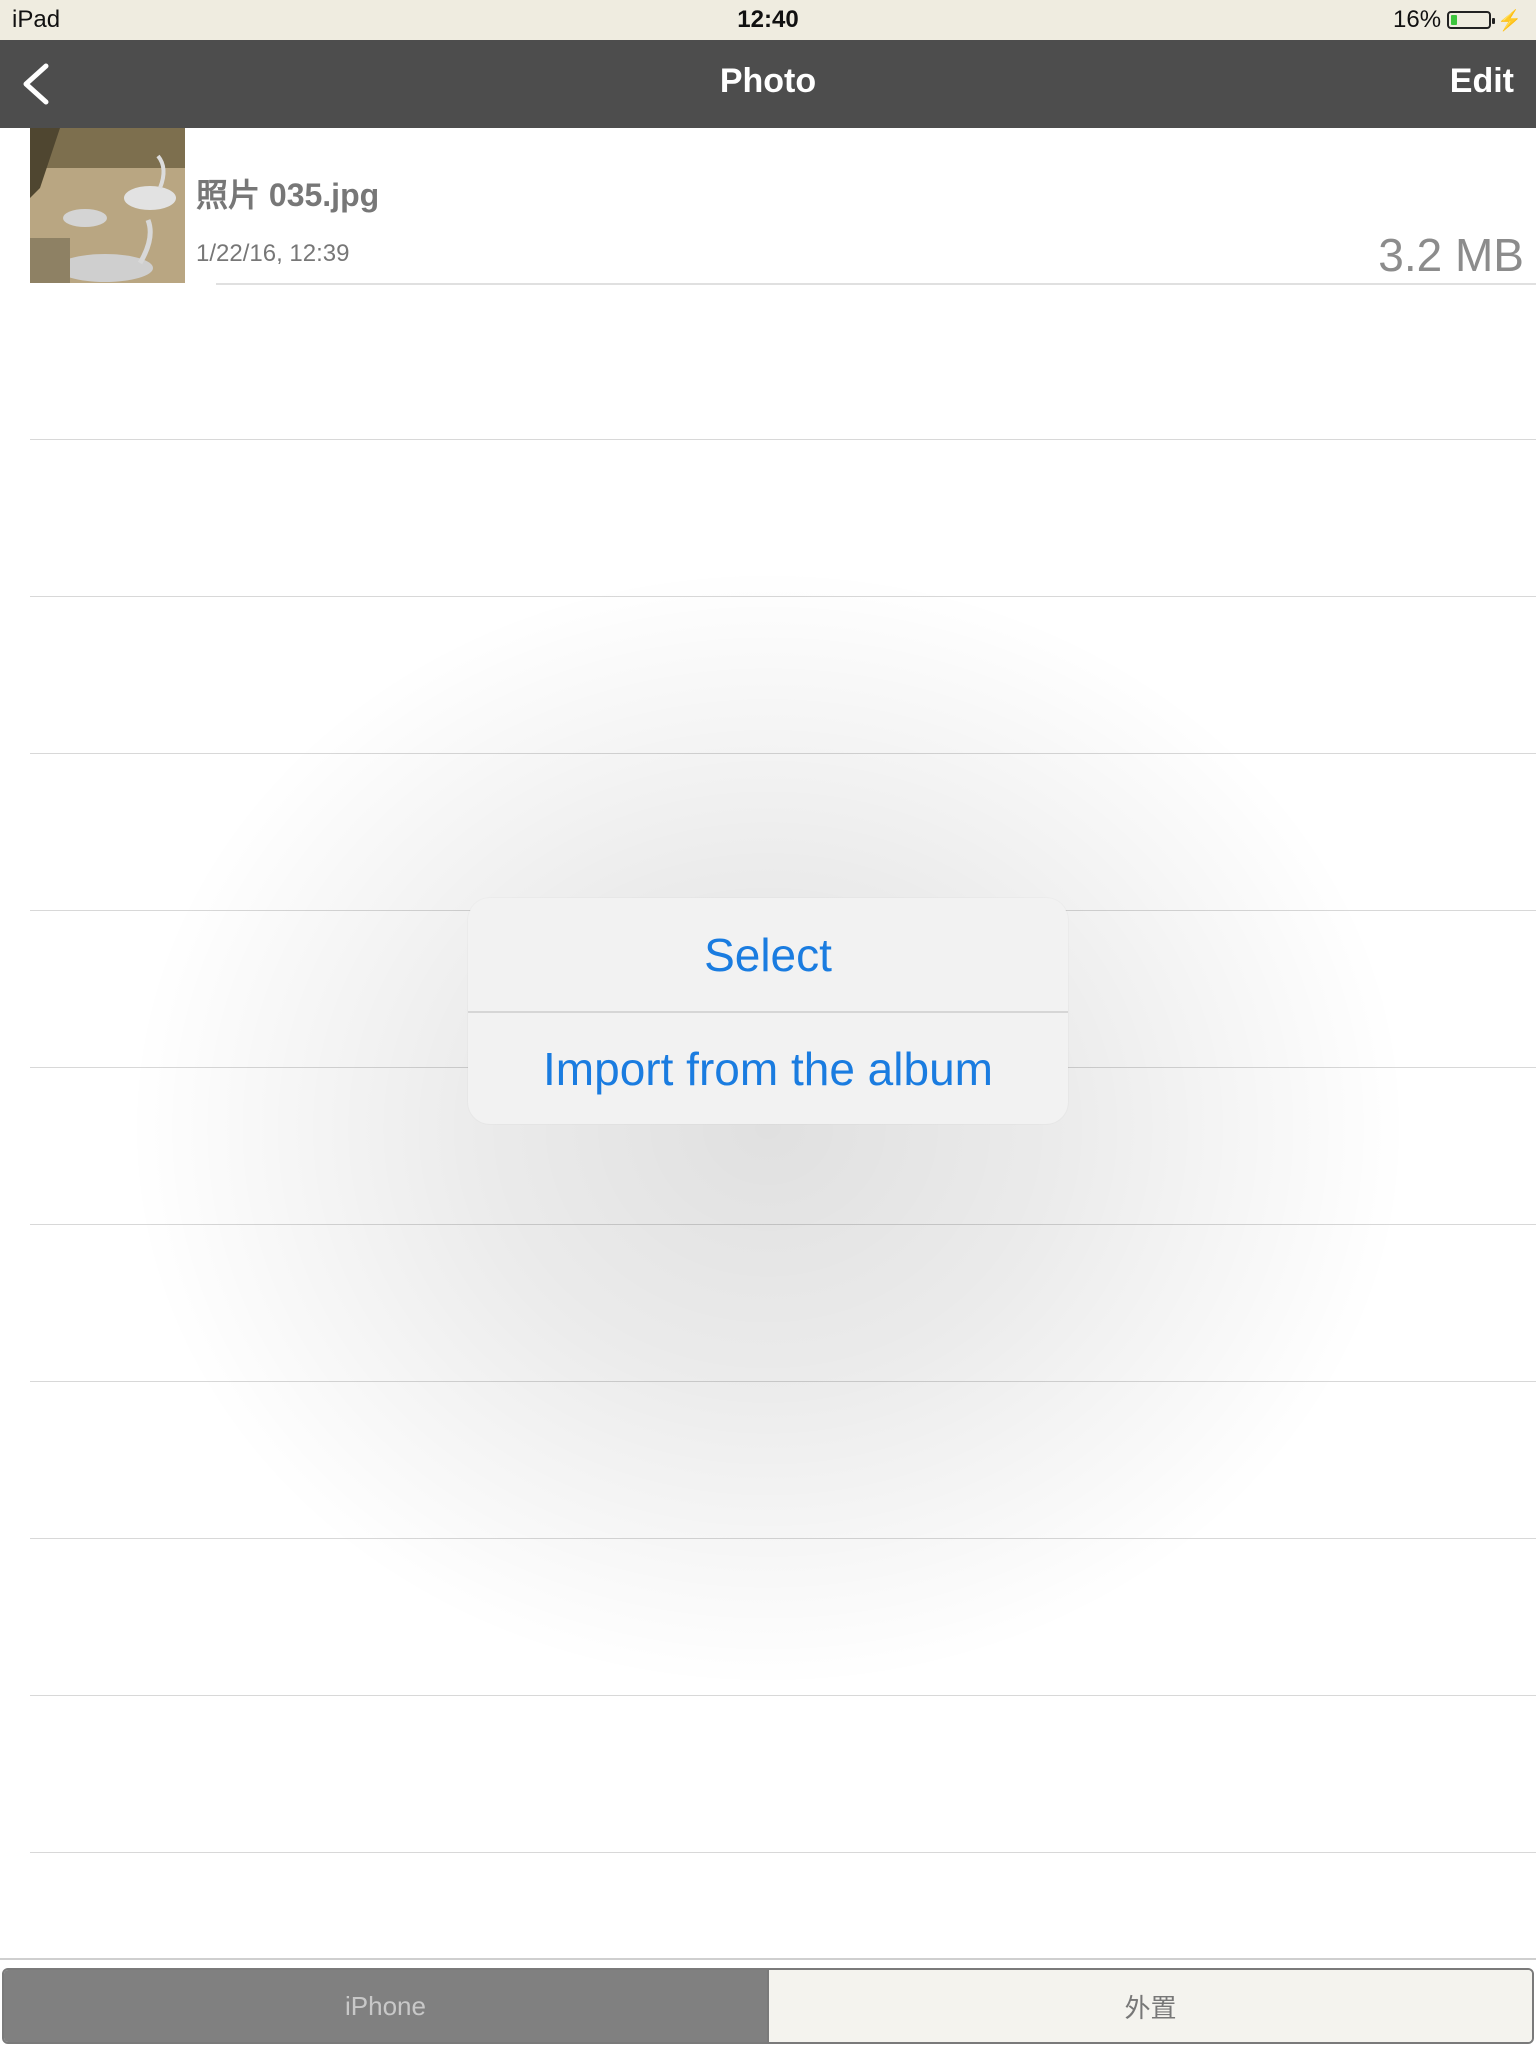 The width and height of the screenshot is (1536, 2048). What do you see at coordinates (1482, 81) in the screenshot?
I see `edit-button: Edit` at bounding box center [1482, 81].